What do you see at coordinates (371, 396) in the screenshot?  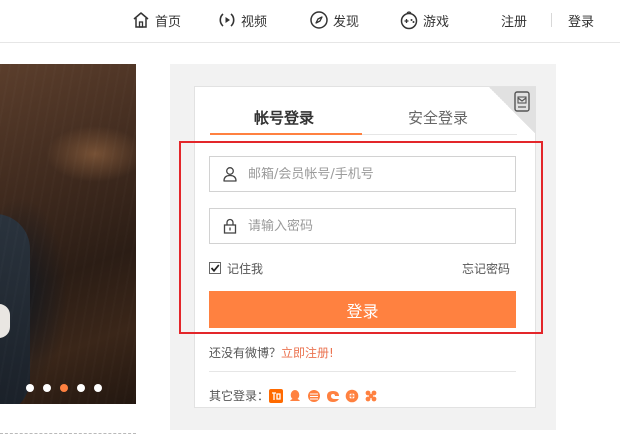 I see `weixin-login-icon` at bounding box center [371, 396].